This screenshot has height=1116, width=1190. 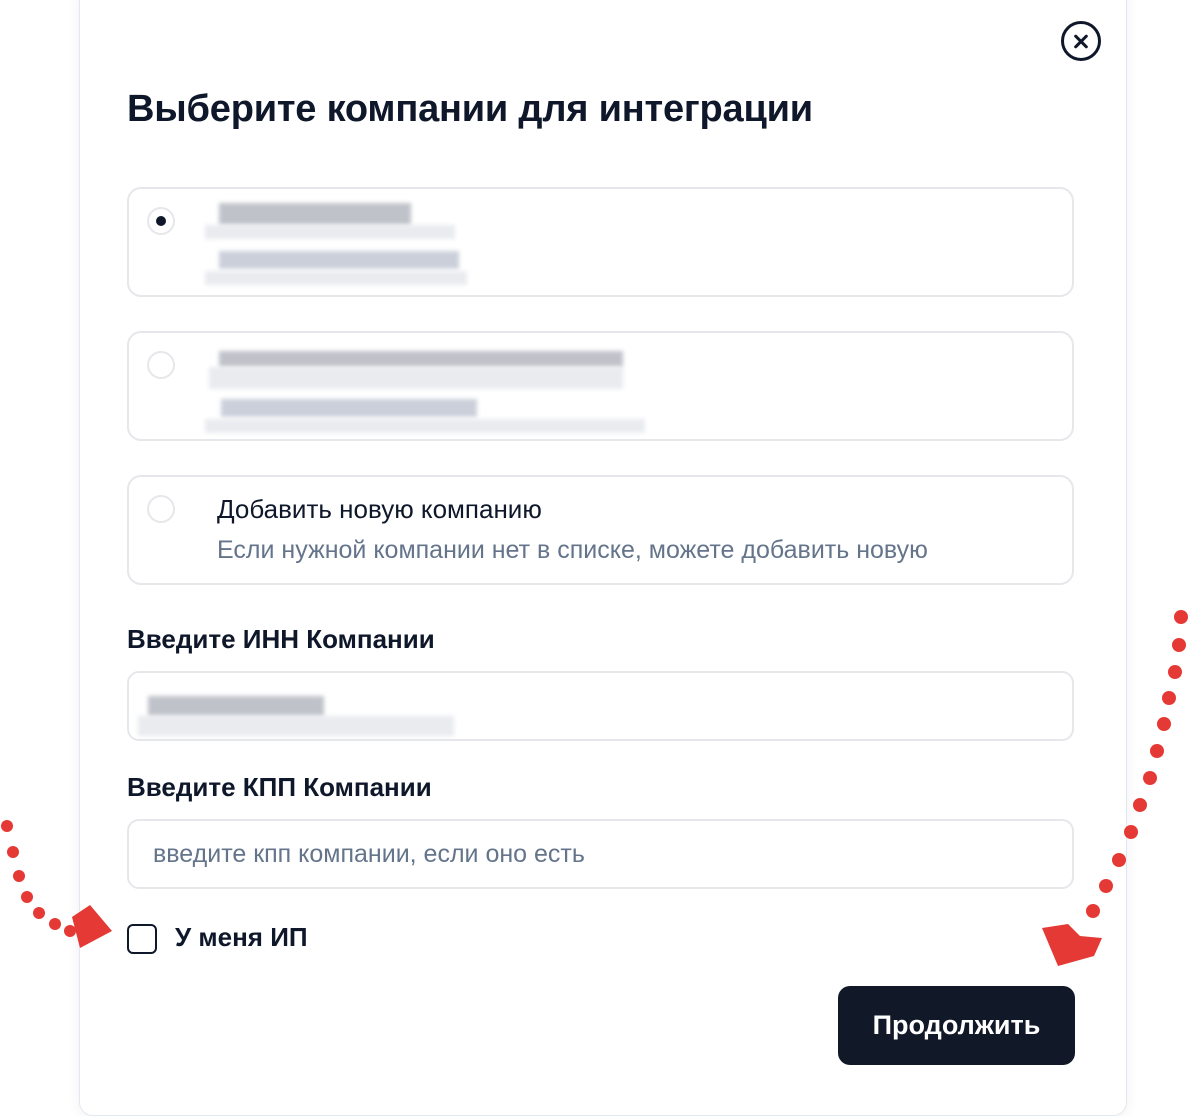 I want to click on inn-label: Введите ИНН Компании, so click(x=281, y=639).